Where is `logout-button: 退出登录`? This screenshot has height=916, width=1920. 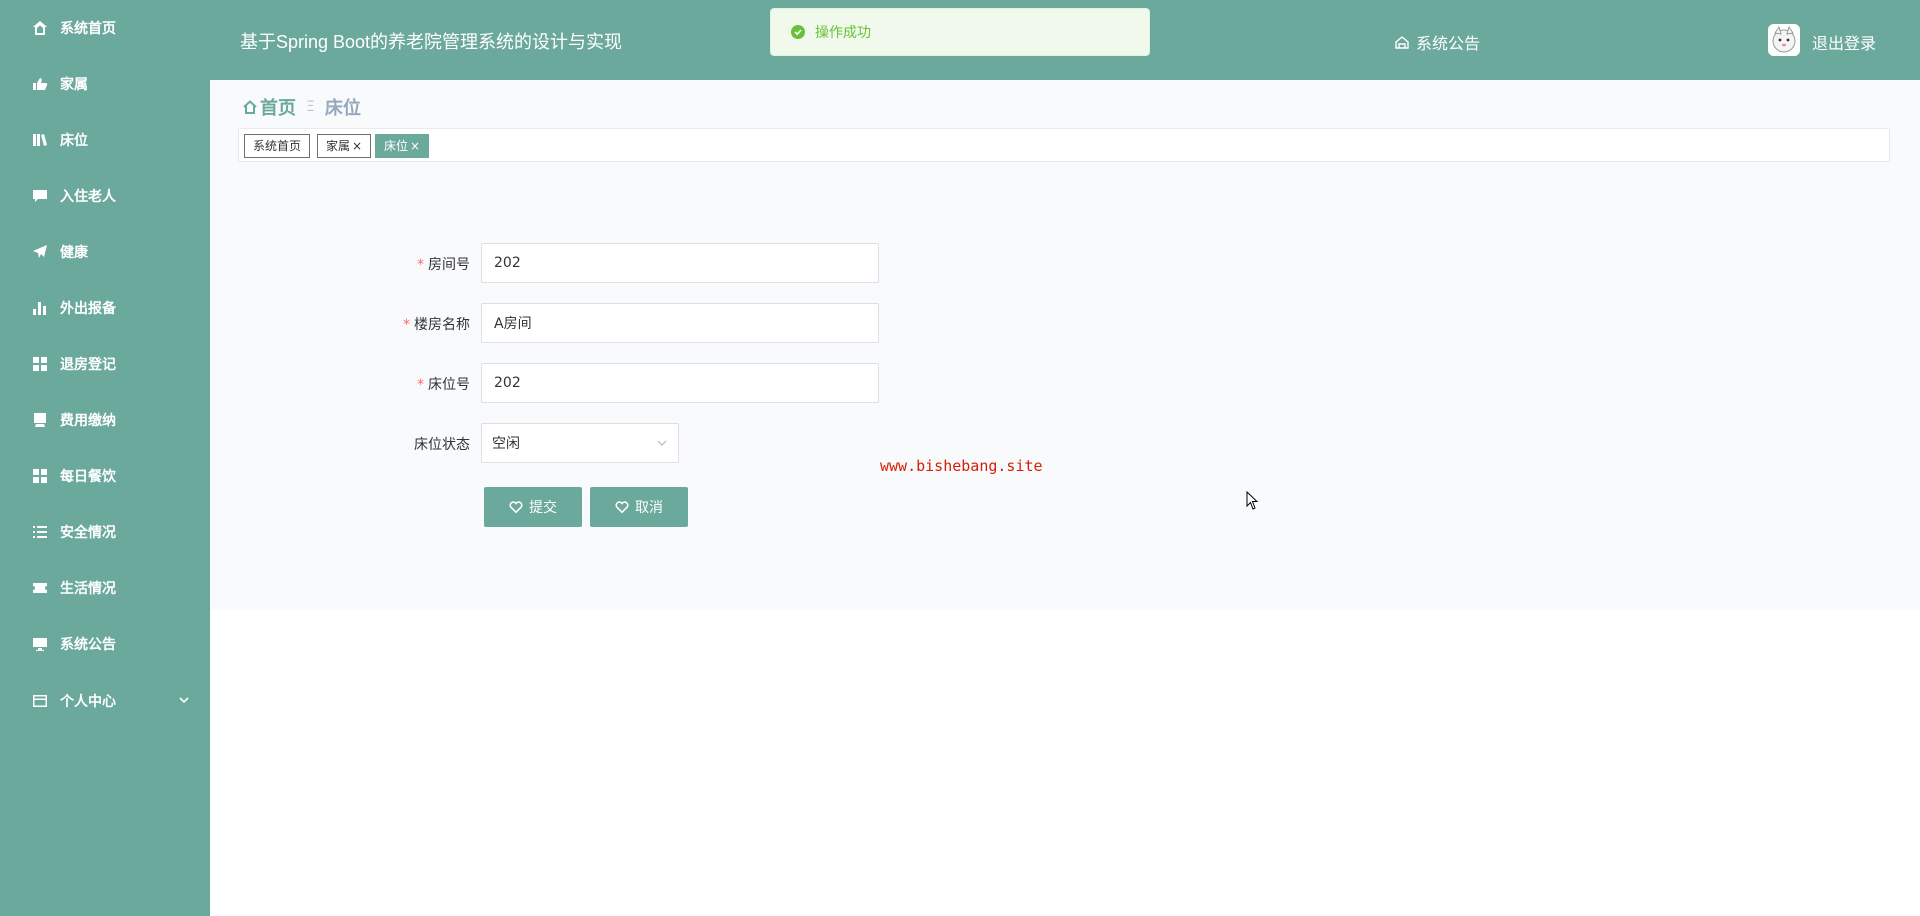 logout-button: 退出登录 is located at coordinates (1844, 42).